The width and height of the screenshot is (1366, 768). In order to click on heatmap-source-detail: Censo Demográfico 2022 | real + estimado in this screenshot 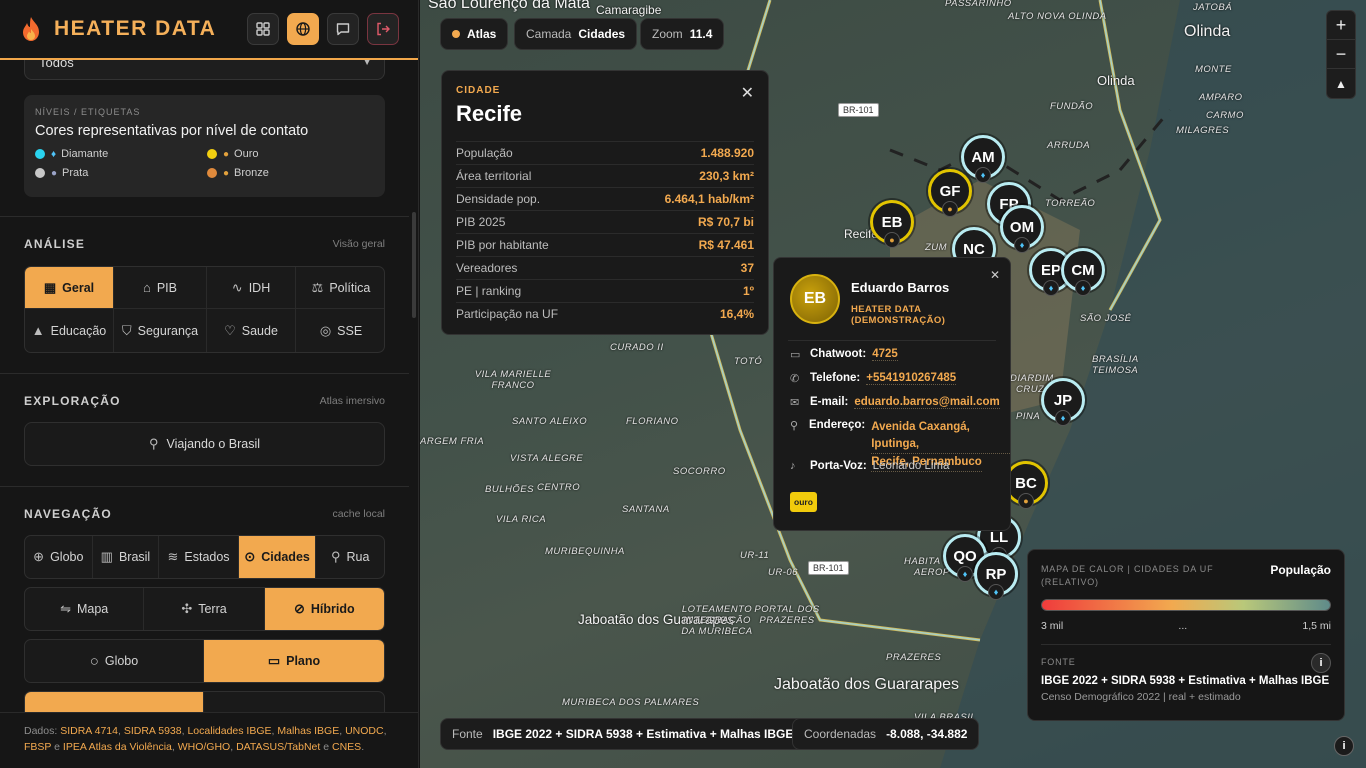, I will do `click(1141, 697)`.